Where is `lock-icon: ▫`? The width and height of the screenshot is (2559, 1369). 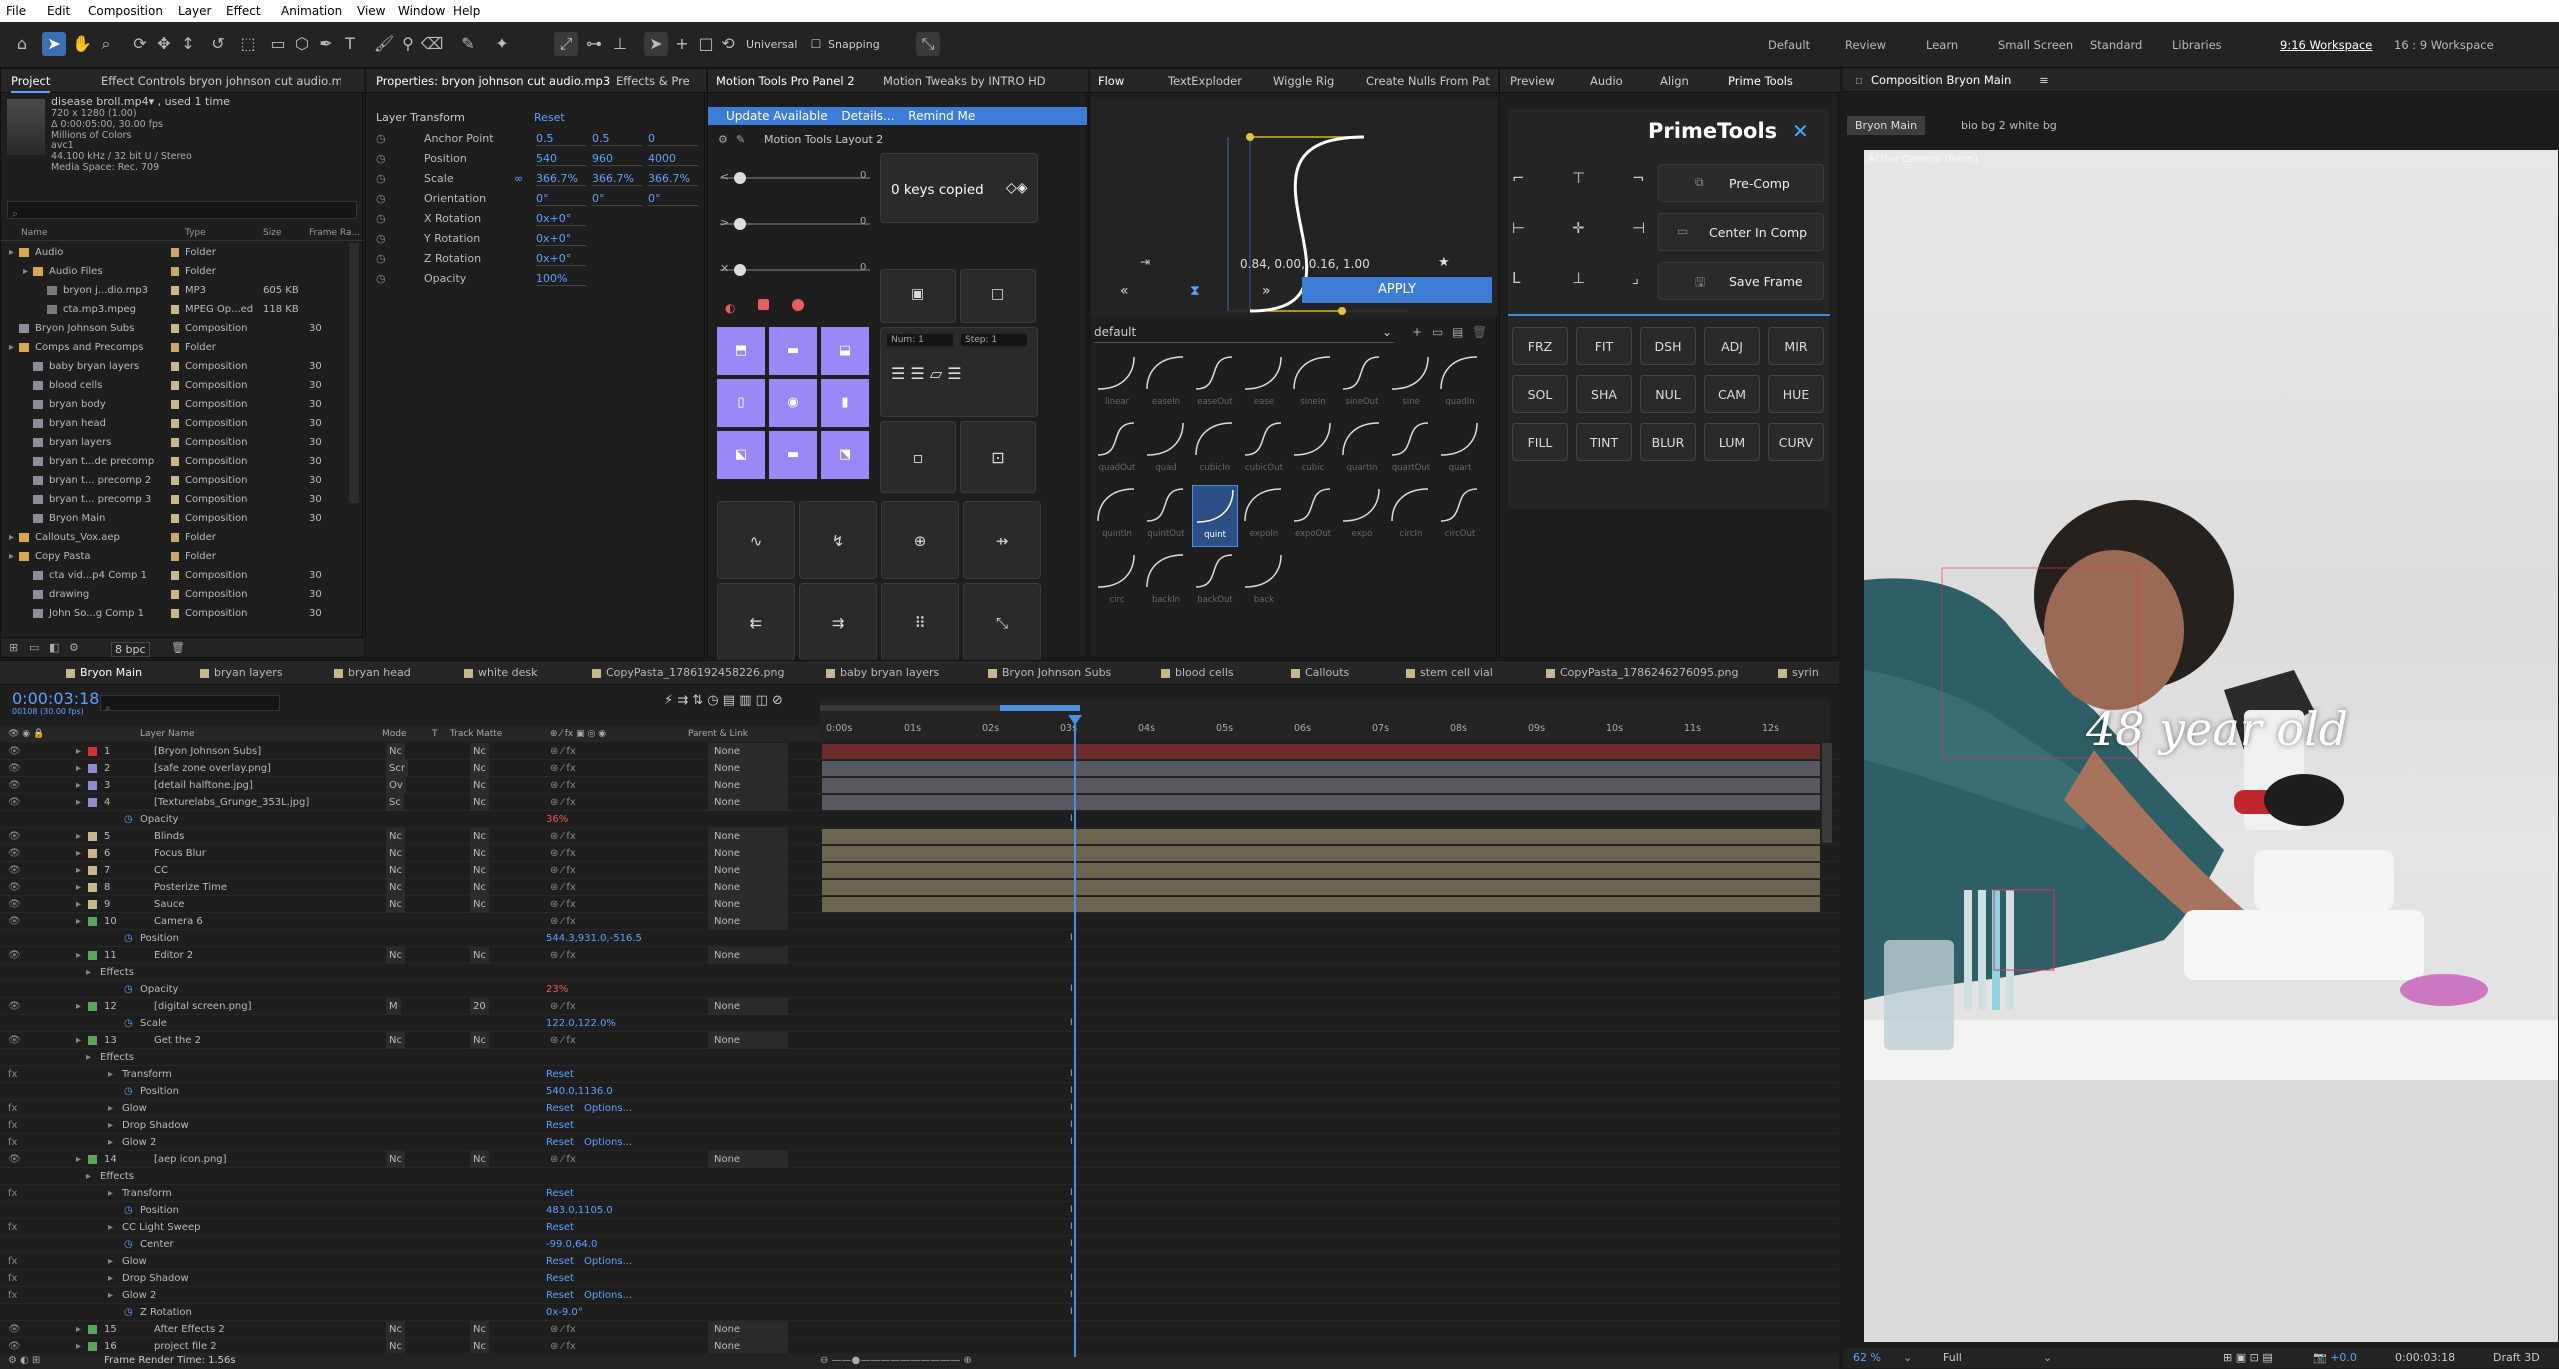
lock-icon: ▫ is located at coordinates (1859, 80).